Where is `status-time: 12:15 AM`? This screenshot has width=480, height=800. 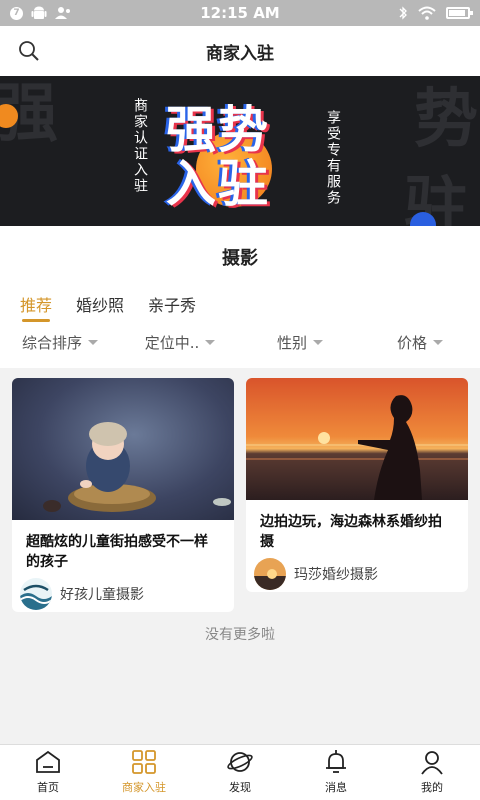
status-time: 12:15 AM is located at coordinates (240, 13).